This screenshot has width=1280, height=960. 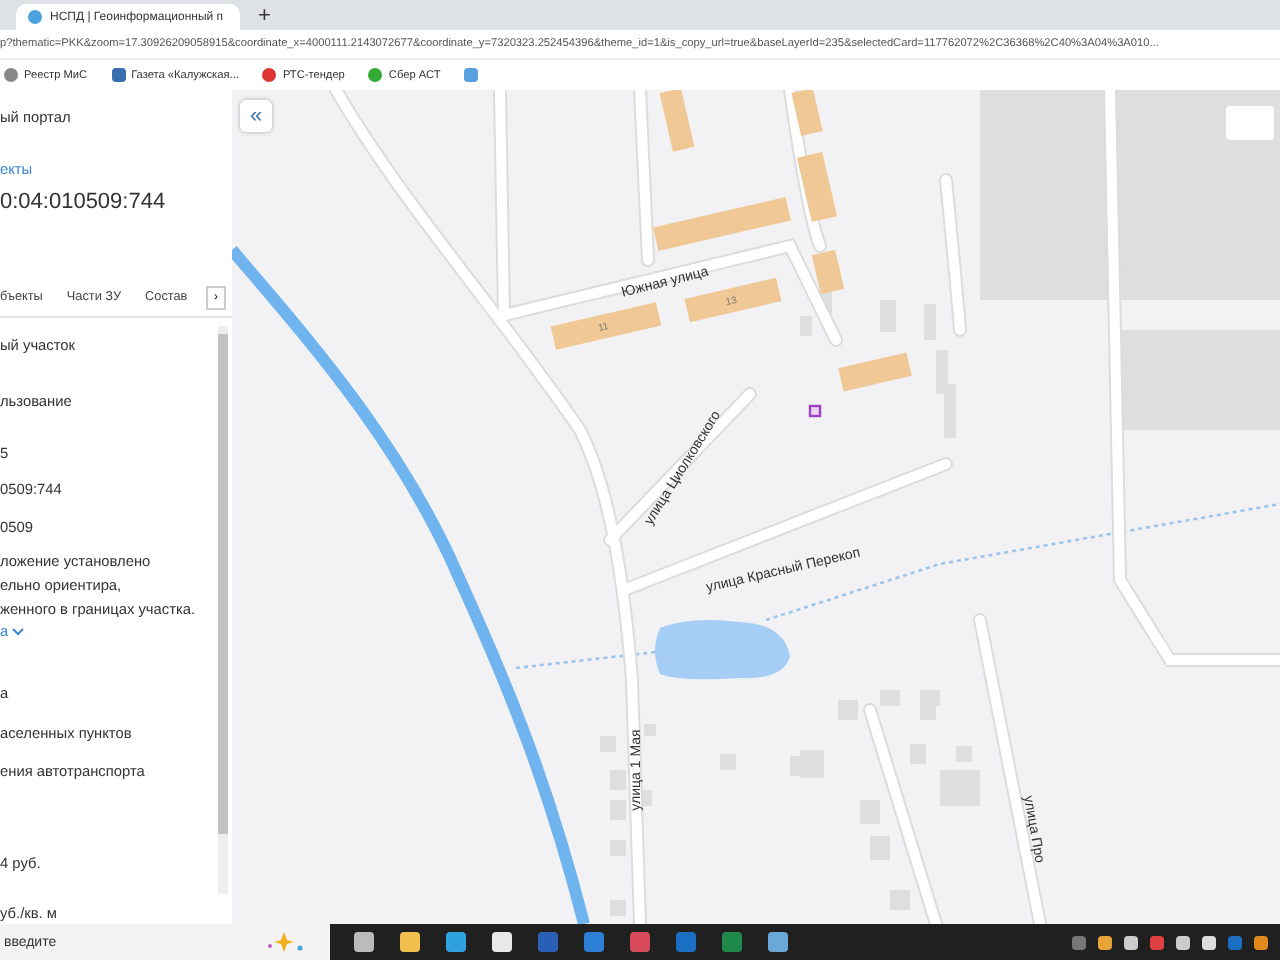 I want to click on collapse-panel-button: «, so click(x=256, y=116).